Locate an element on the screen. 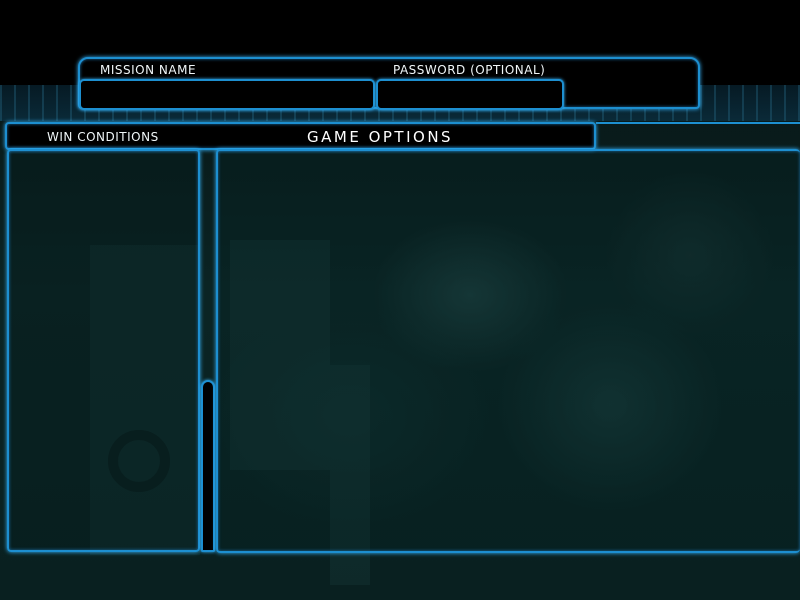 The height and width of the screenshot is (600, 800). game-options-title: GAME OPTIONS is located at coordinates (380, 137).